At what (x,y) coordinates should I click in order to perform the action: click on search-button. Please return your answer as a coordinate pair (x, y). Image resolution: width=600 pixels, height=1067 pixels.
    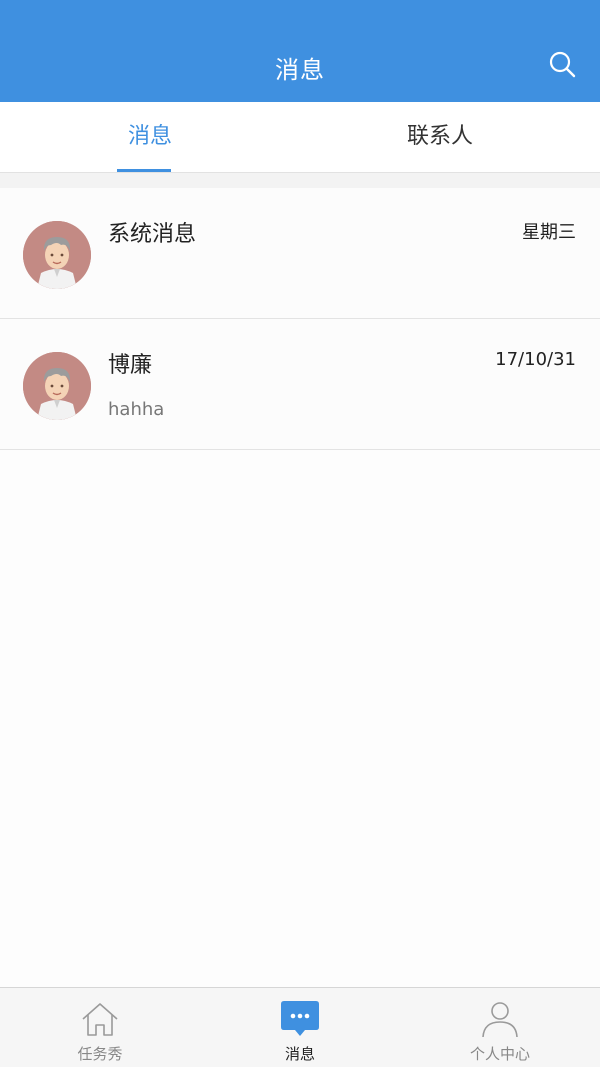
    Looking at the image, I should click on (563, 65).